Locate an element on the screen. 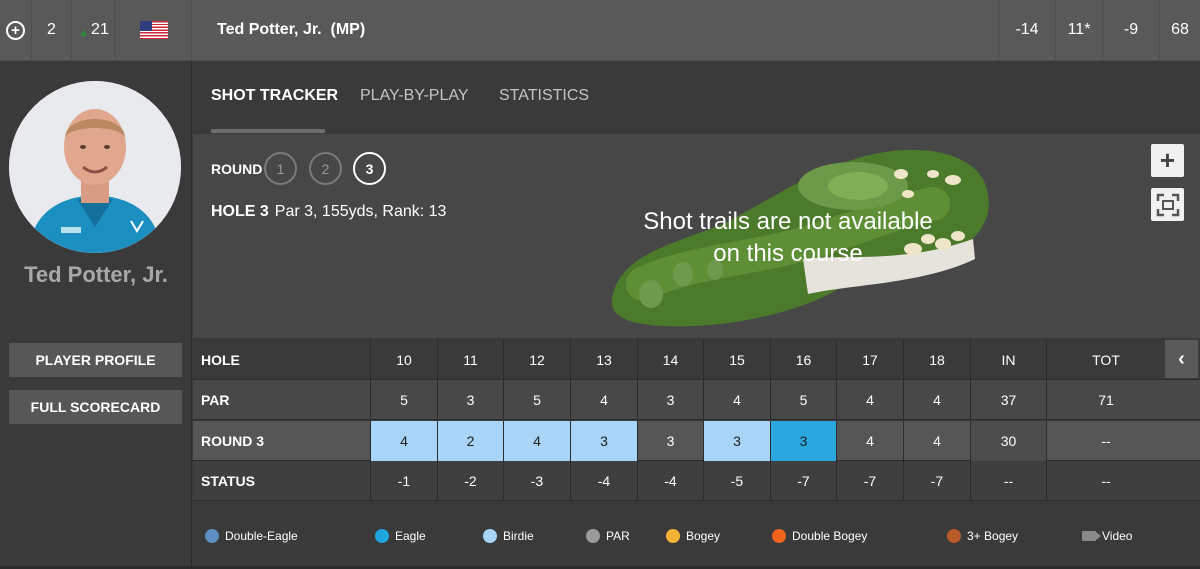 The width and height of the screenshot is (1200, 569). movement-value: 21 is located at coordinates (100, 29).